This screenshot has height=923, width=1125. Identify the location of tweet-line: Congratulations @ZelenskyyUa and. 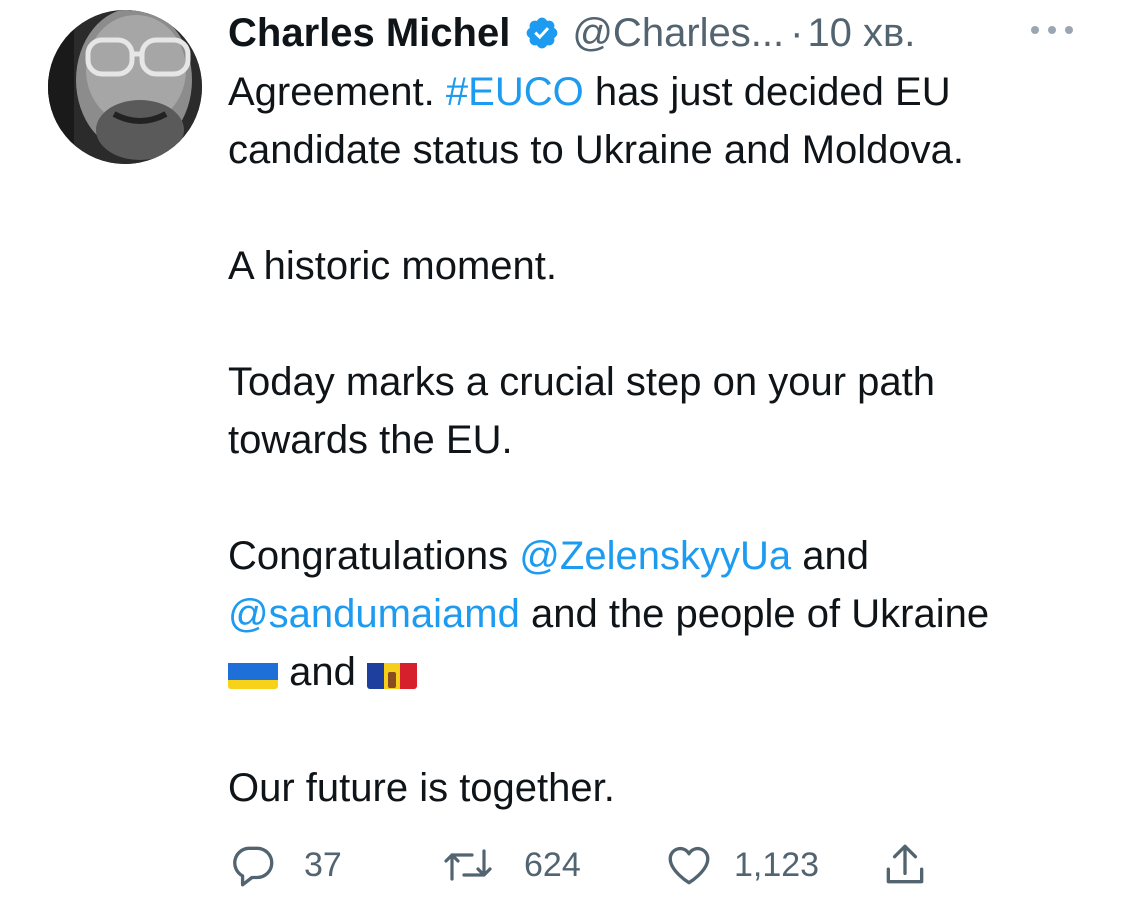
(668, 556).